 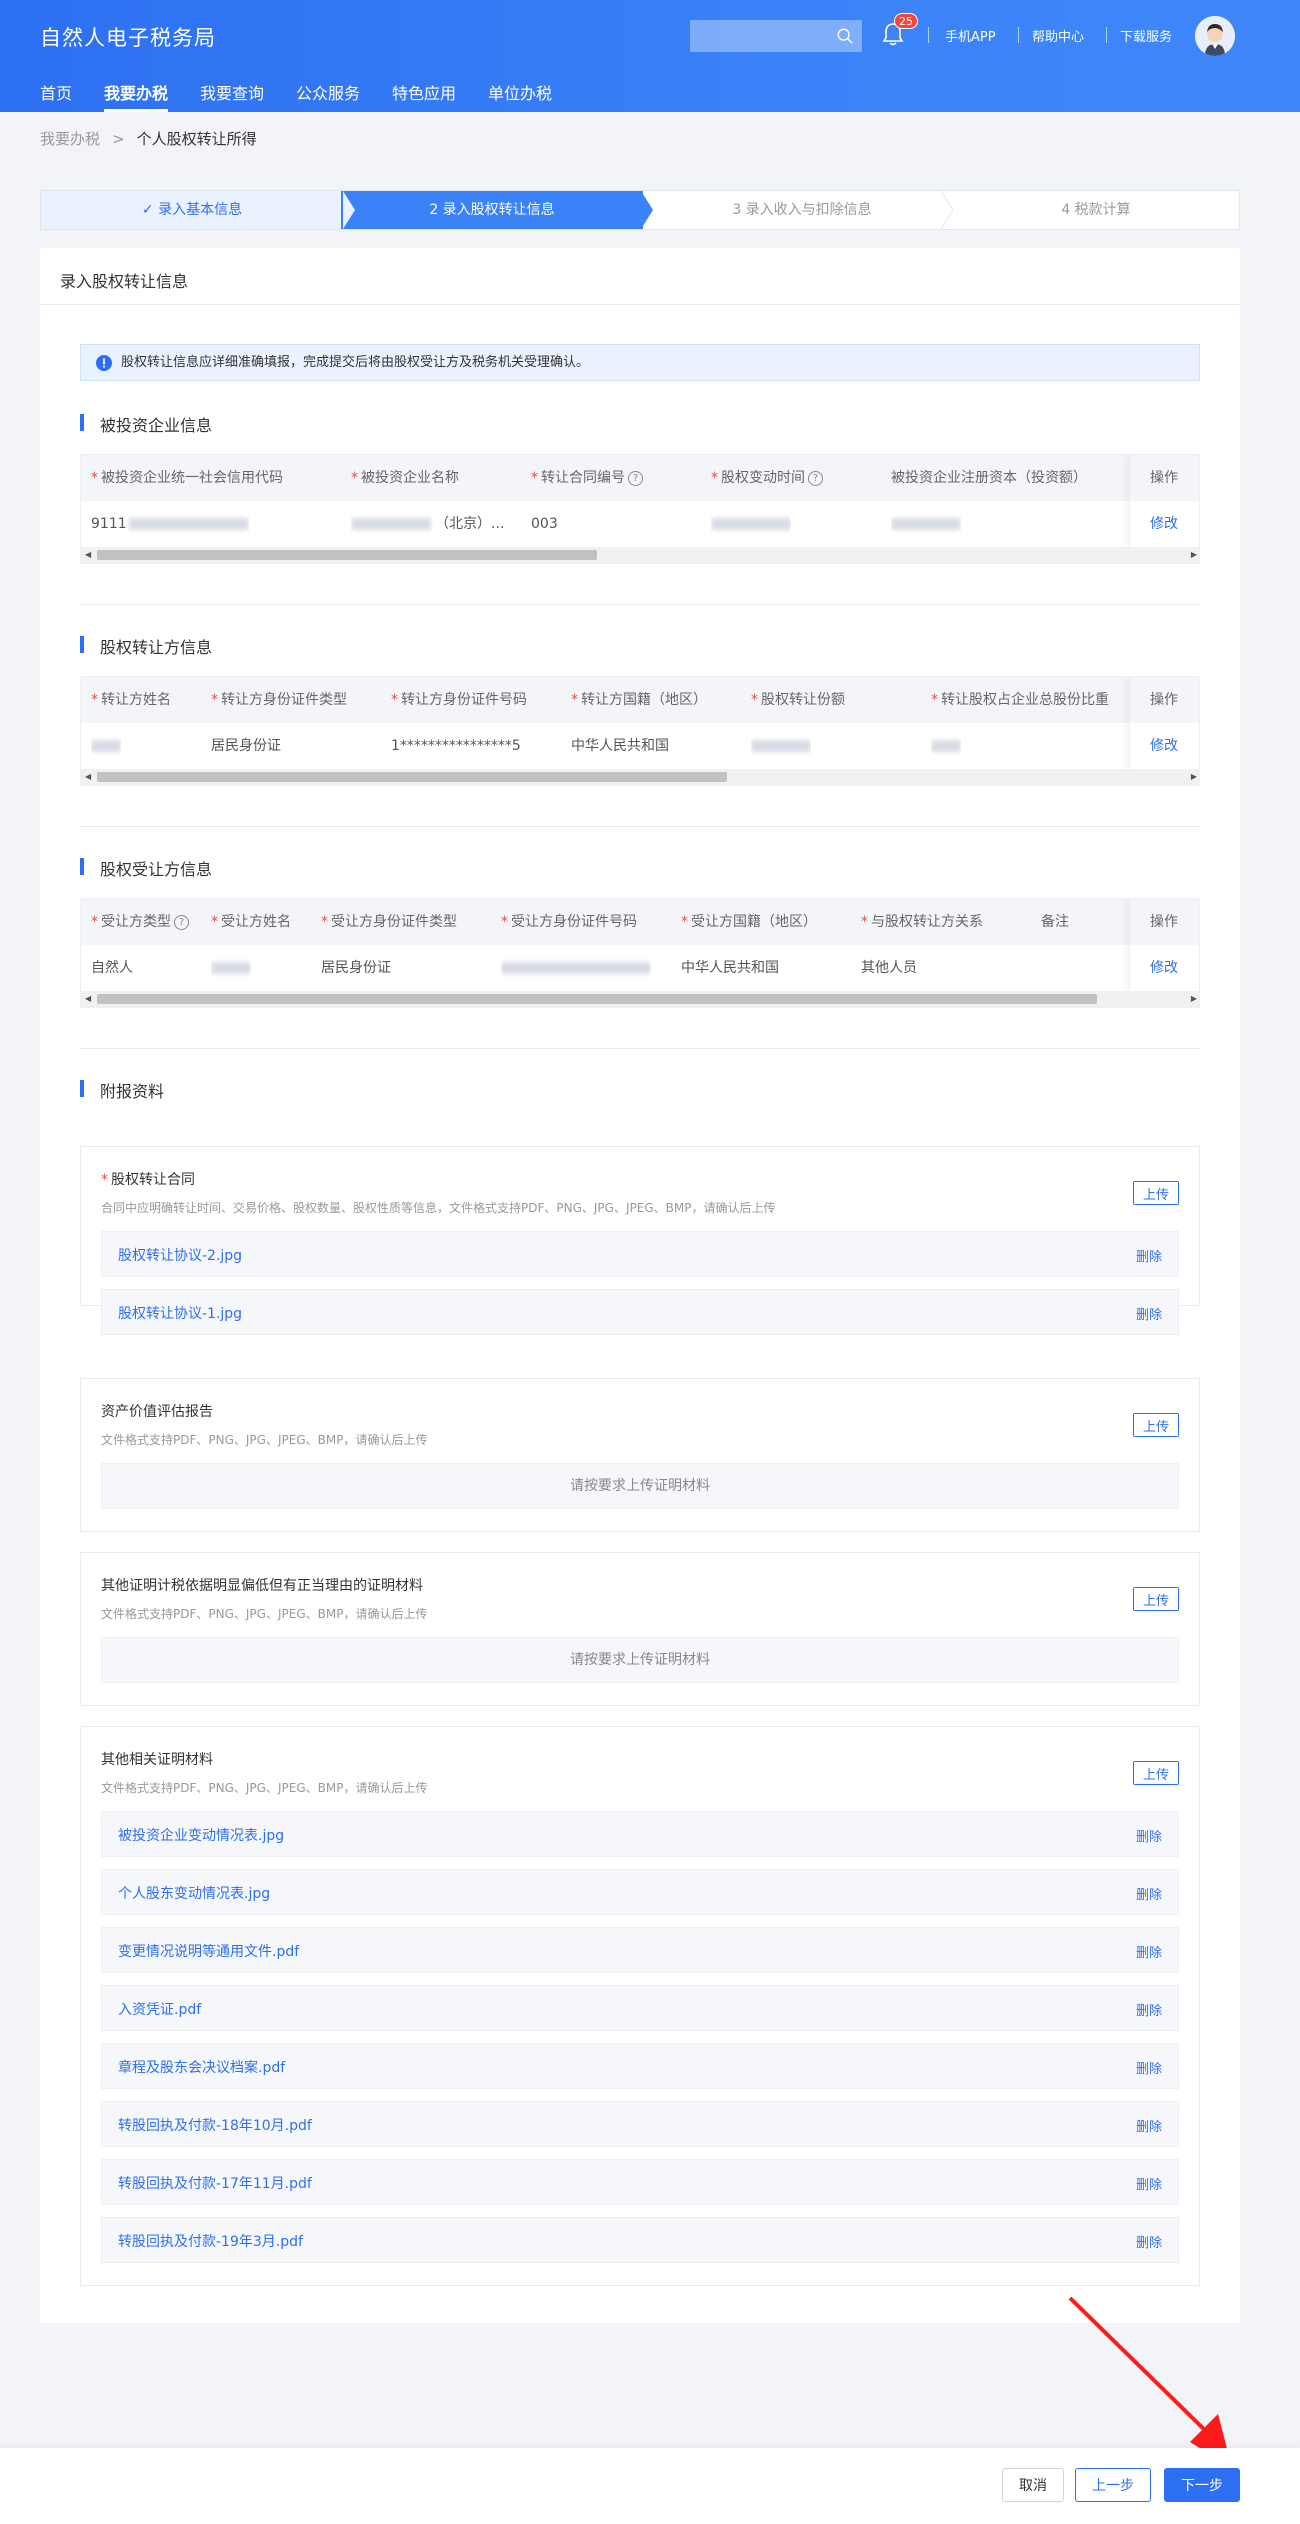 What do you see at coordinates (1058, 35) in the screenshot?
I see `help-center-link: 帮助中心` at bounding box center [1058, 35].